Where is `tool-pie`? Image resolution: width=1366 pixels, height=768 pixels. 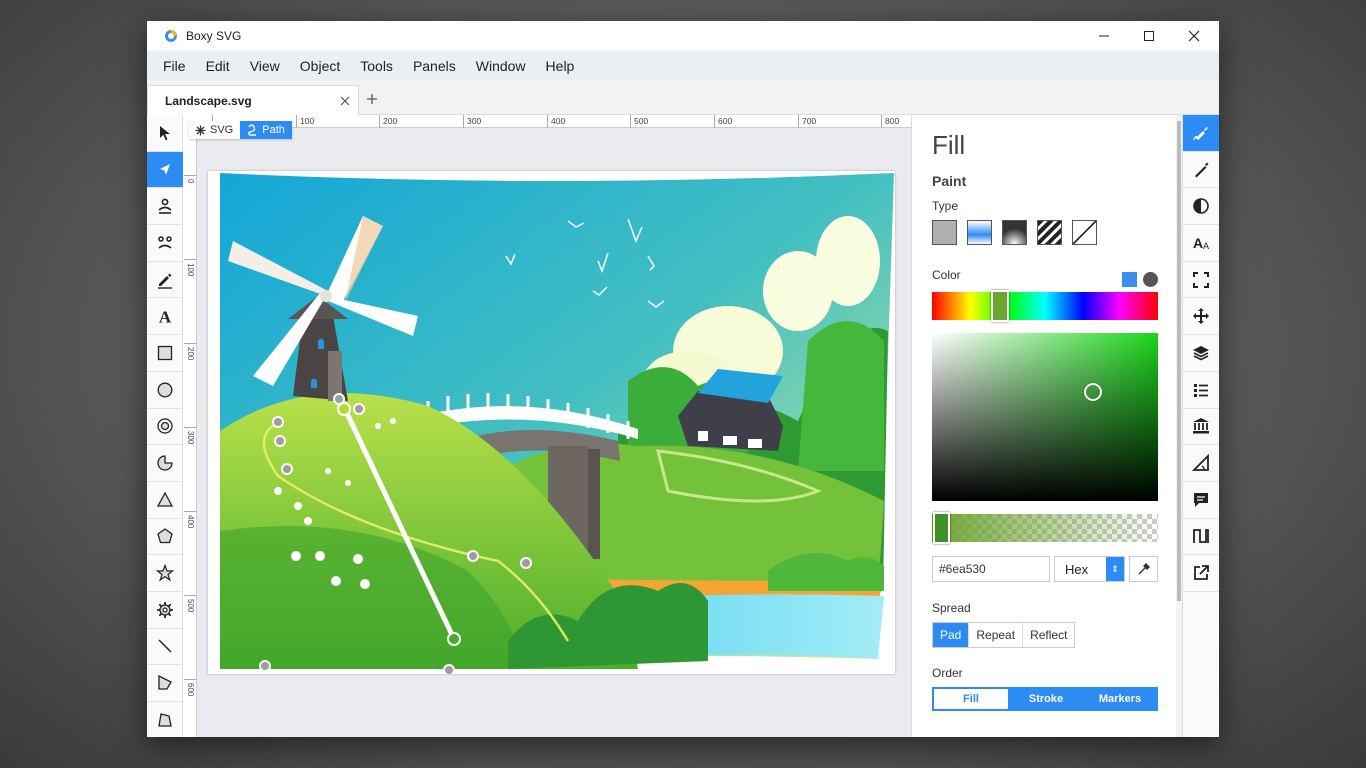
tool-pie is located at coordinates (165, 463).